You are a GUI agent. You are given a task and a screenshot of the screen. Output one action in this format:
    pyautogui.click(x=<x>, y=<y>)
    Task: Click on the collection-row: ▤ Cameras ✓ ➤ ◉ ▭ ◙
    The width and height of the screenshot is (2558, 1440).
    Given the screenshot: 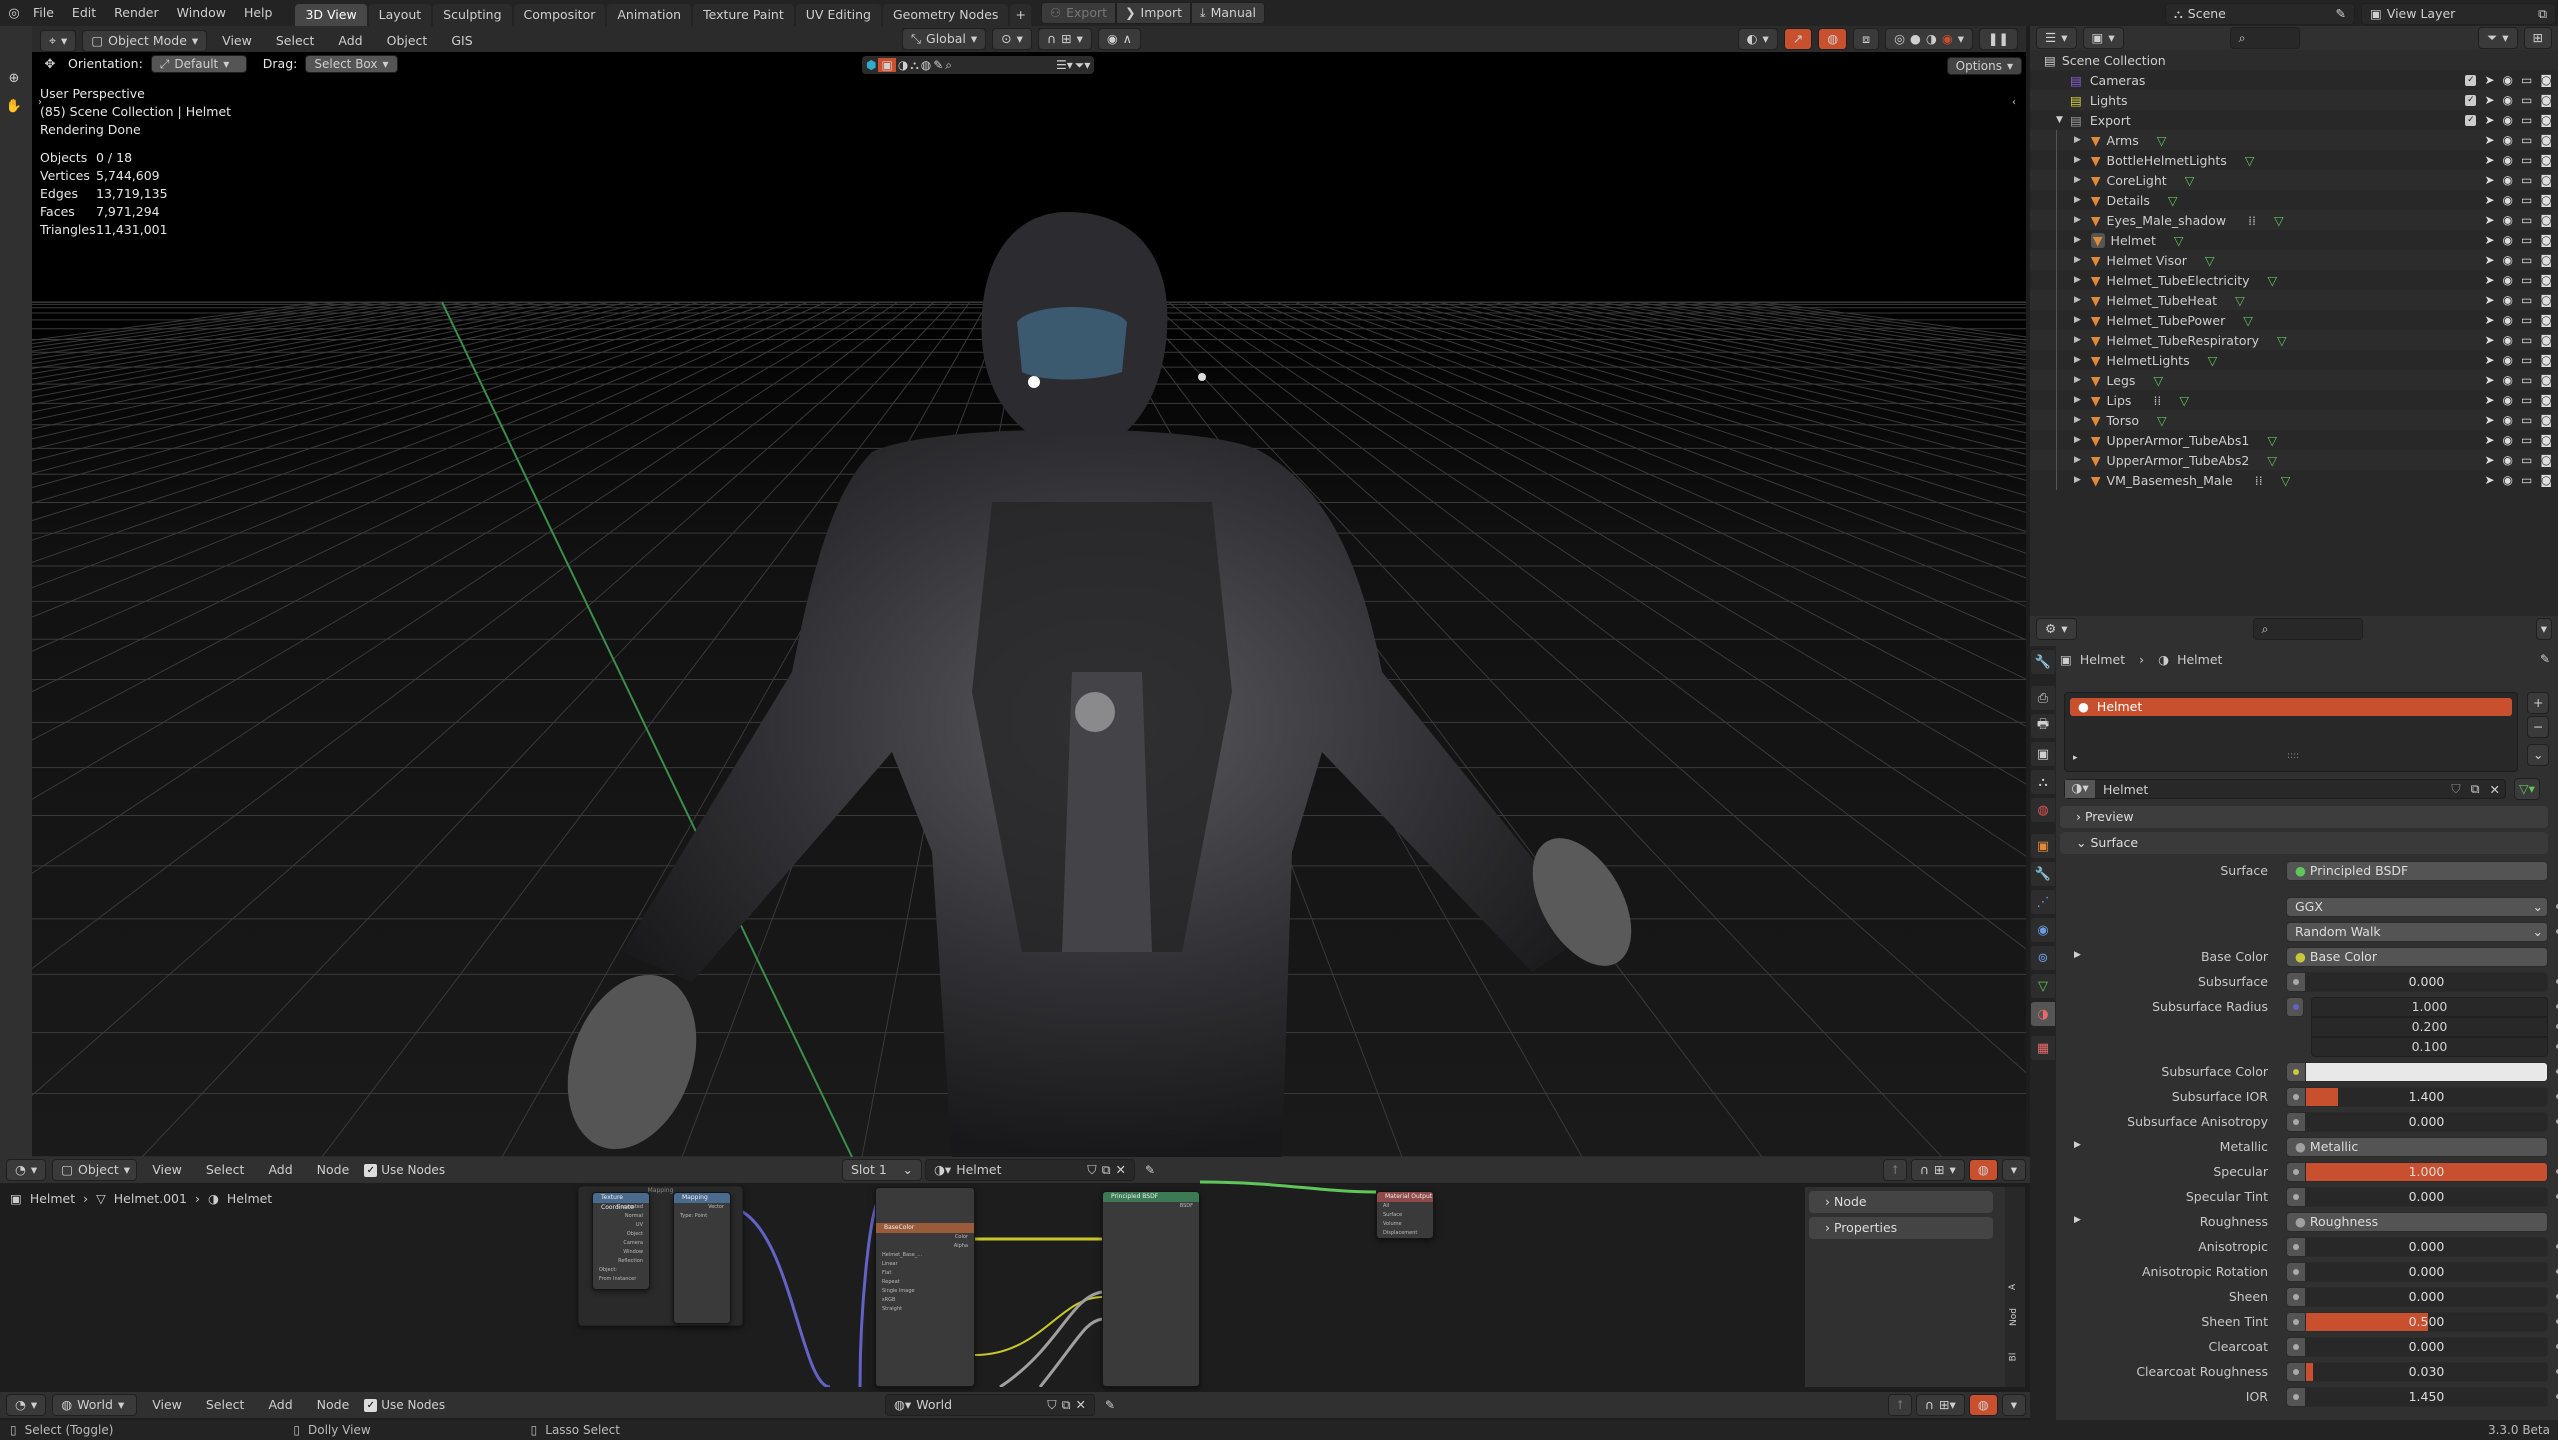 What is the action you would take?
    pyautogui.click(x=2294, y=80)
    